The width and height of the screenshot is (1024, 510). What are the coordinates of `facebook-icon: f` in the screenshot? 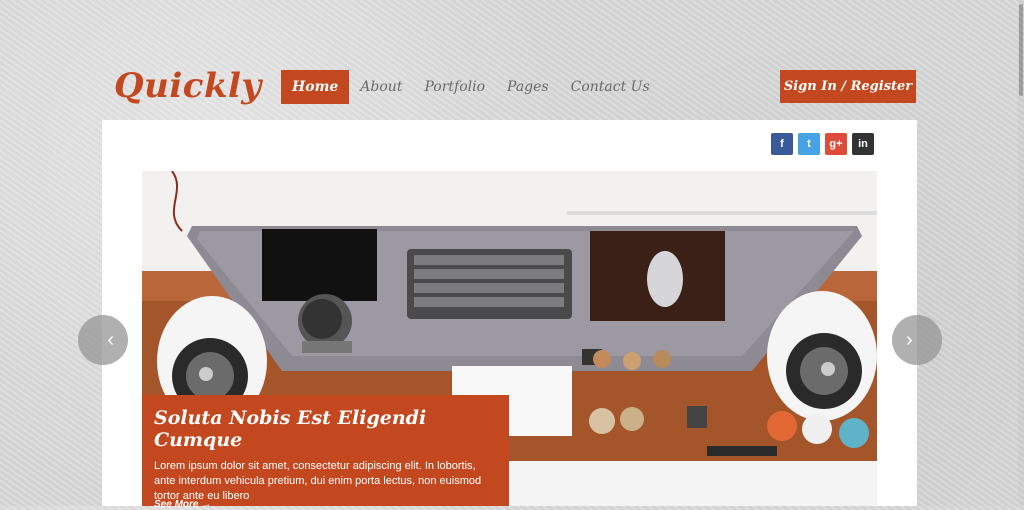 It's located at (782, 144).